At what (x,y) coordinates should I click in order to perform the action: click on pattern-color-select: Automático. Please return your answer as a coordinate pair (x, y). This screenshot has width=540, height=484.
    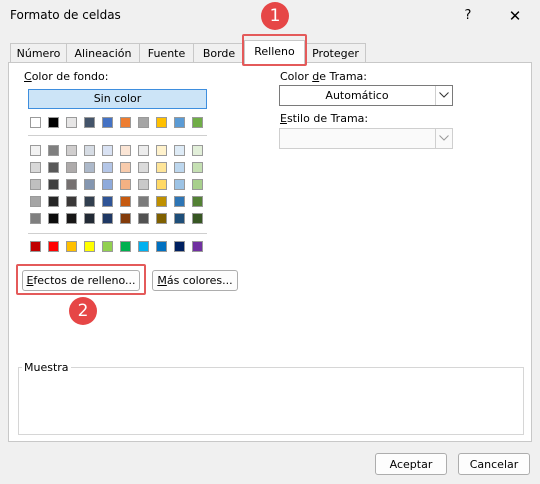
    Looking at the image, I should click on (366, 95).